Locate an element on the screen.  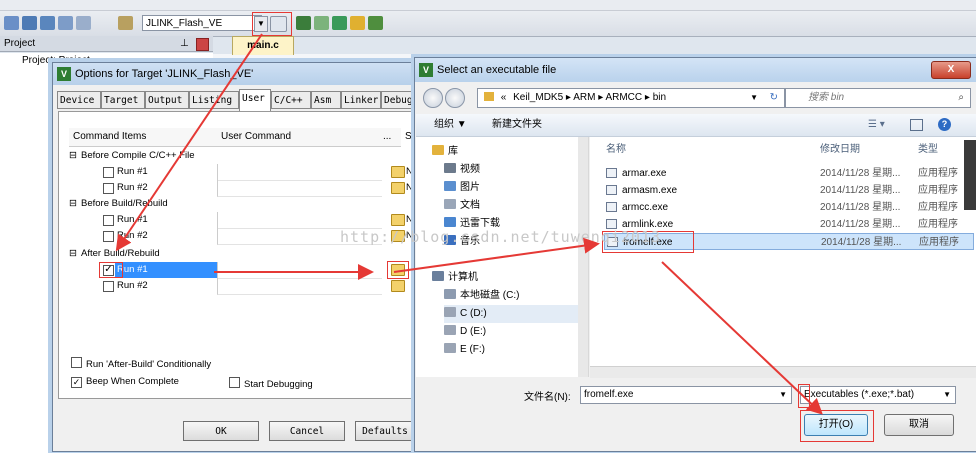
arrow-browse-to-file is located at coordinates (496, 255).